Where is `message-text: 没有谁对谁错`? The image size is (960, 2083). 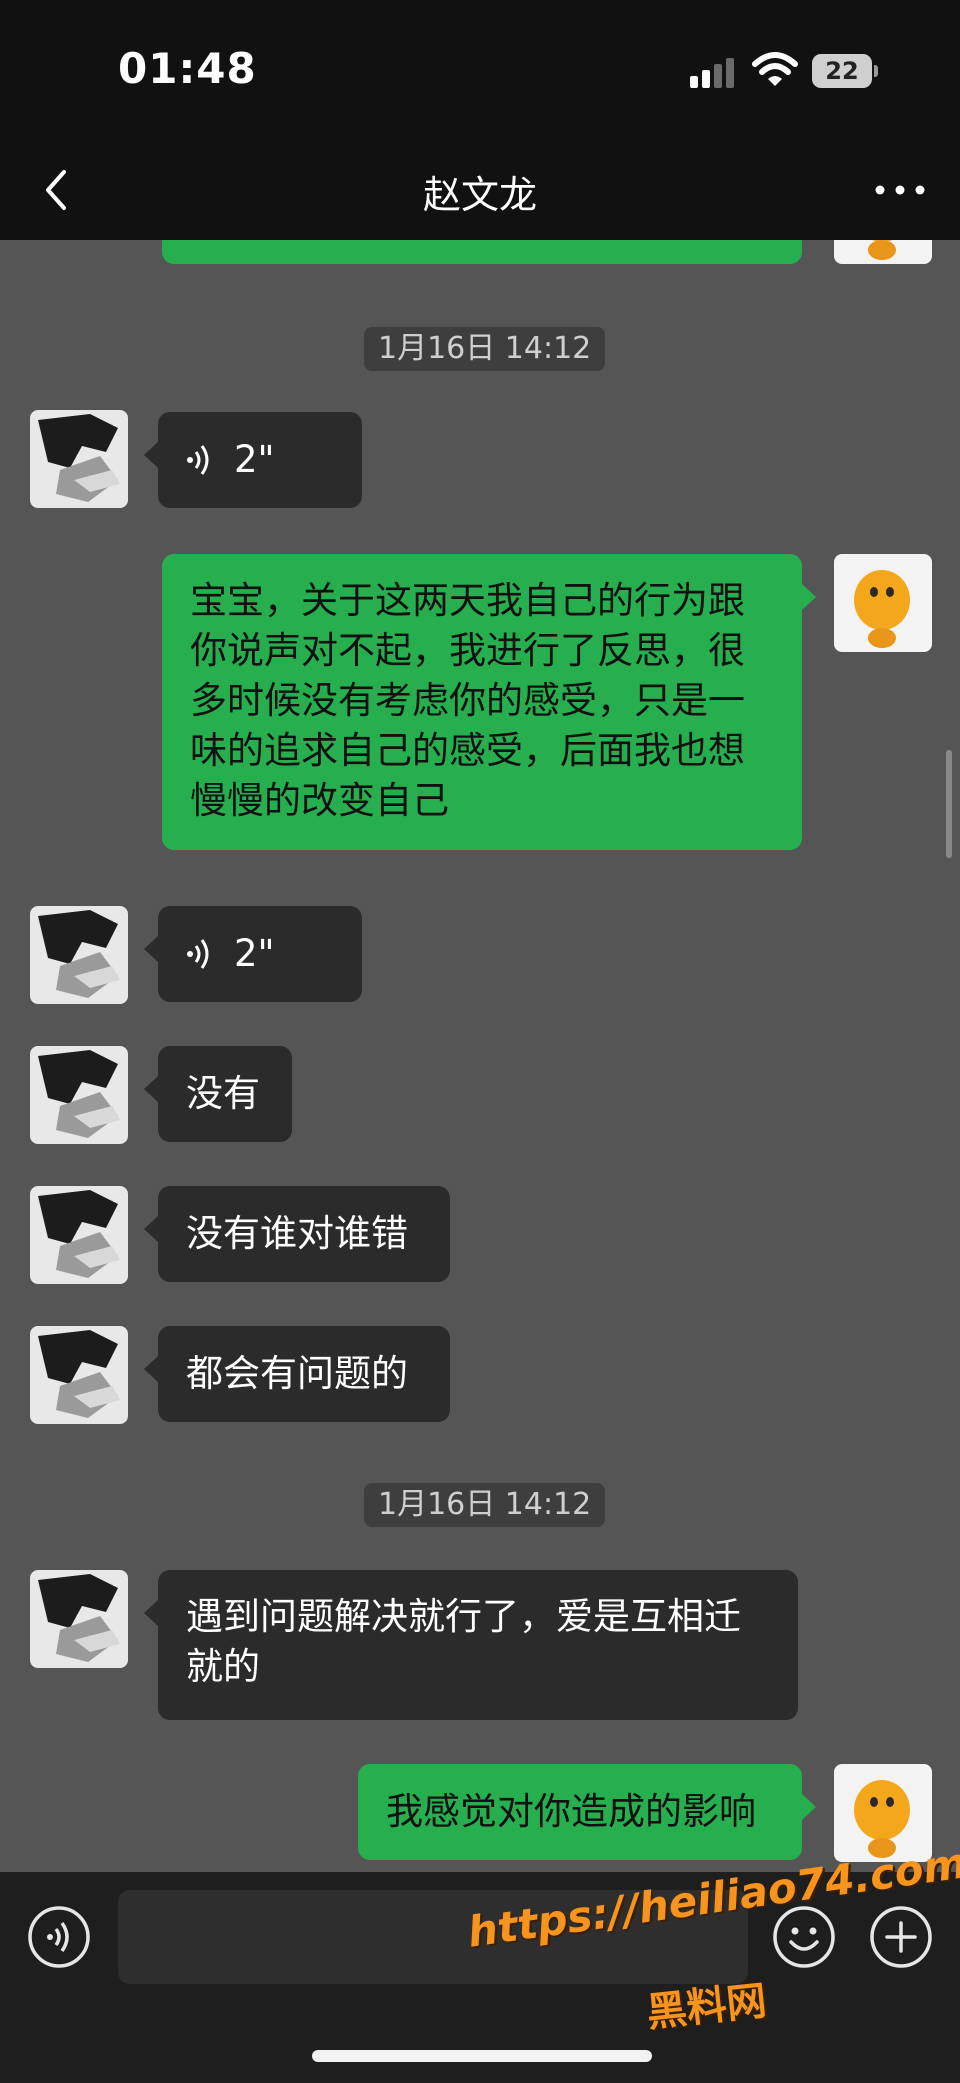 message-text: 没有谁对谁错 is located at coordinates (297, 1233).